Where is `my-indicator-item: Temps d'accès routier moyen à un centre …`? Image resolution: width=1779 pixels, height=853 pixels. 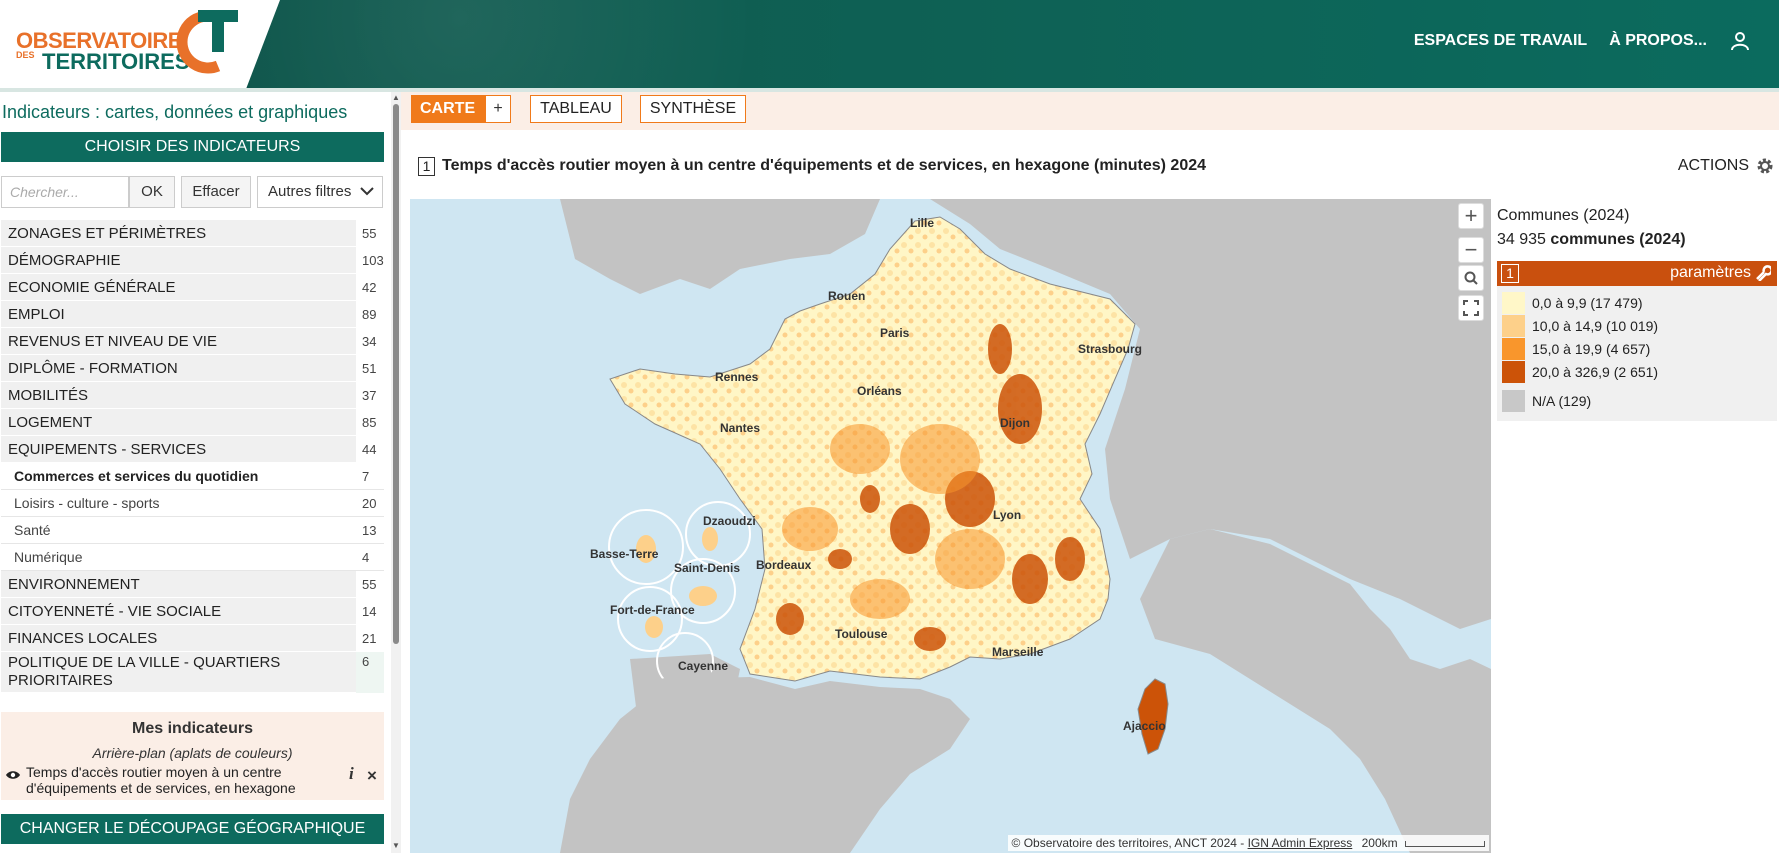
my-indicator-item: Temps d'accès routier moyen à un centre … is located at coordinates (176, 780).